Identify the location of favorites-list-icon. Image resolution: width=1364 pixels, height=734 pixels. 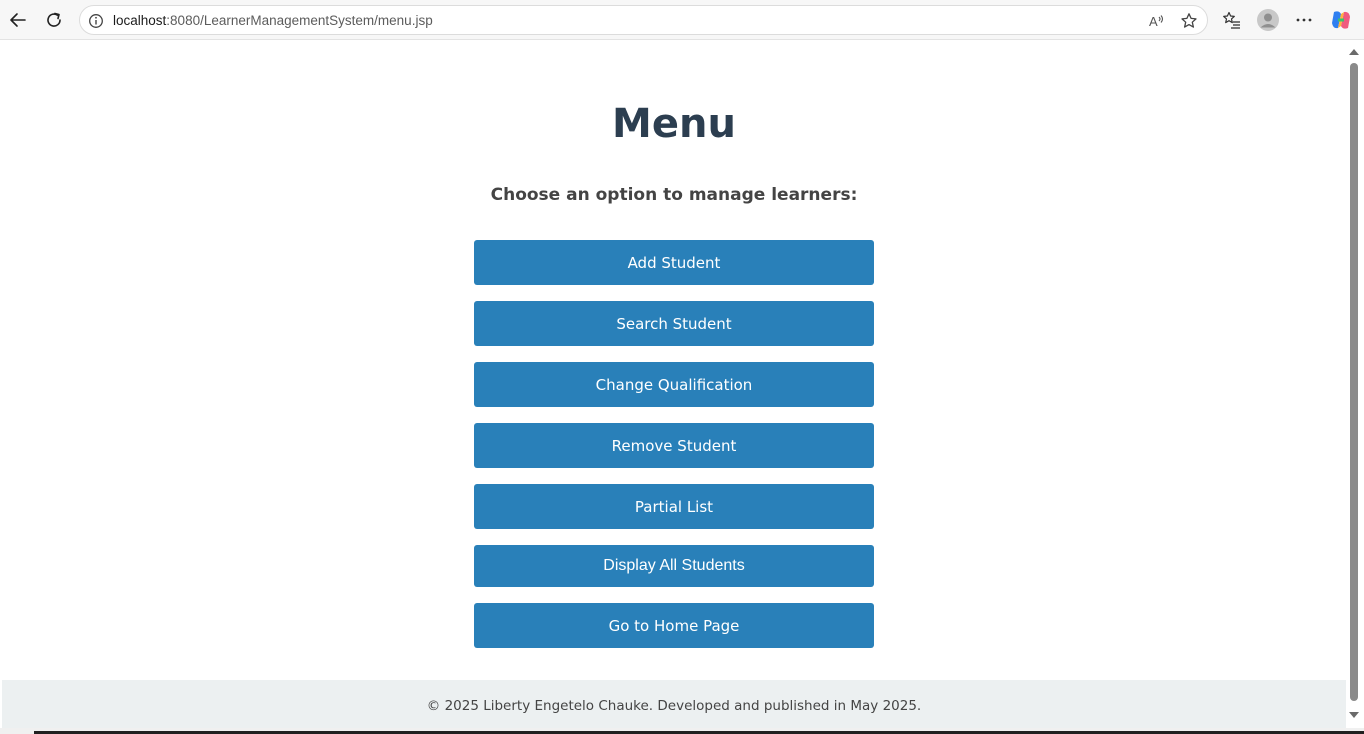
(1232, 20).